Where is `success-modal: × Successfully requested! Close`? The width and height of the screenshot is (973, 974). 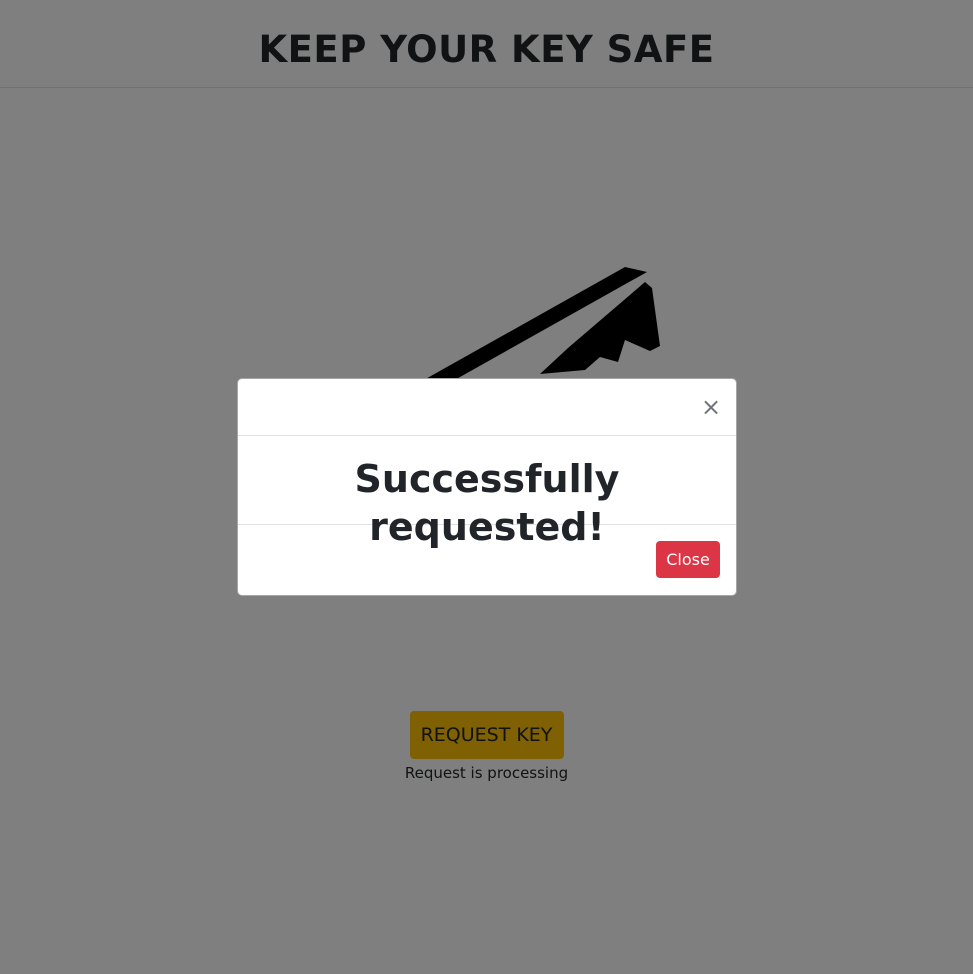
success-modal: × Successfully requested! Close is located at coordinates (487, 487).